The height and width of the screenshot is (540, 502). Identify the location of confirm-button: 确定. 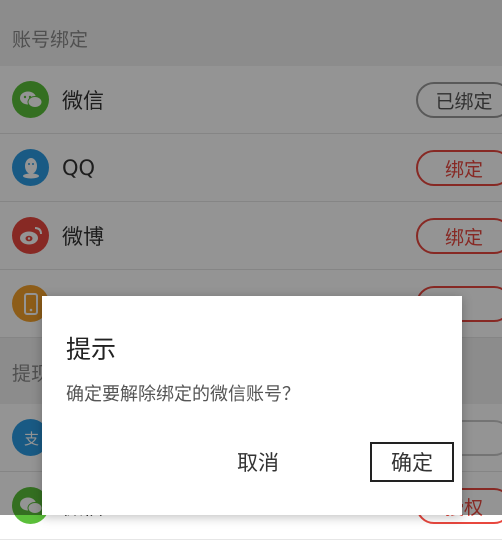
(412, 462).